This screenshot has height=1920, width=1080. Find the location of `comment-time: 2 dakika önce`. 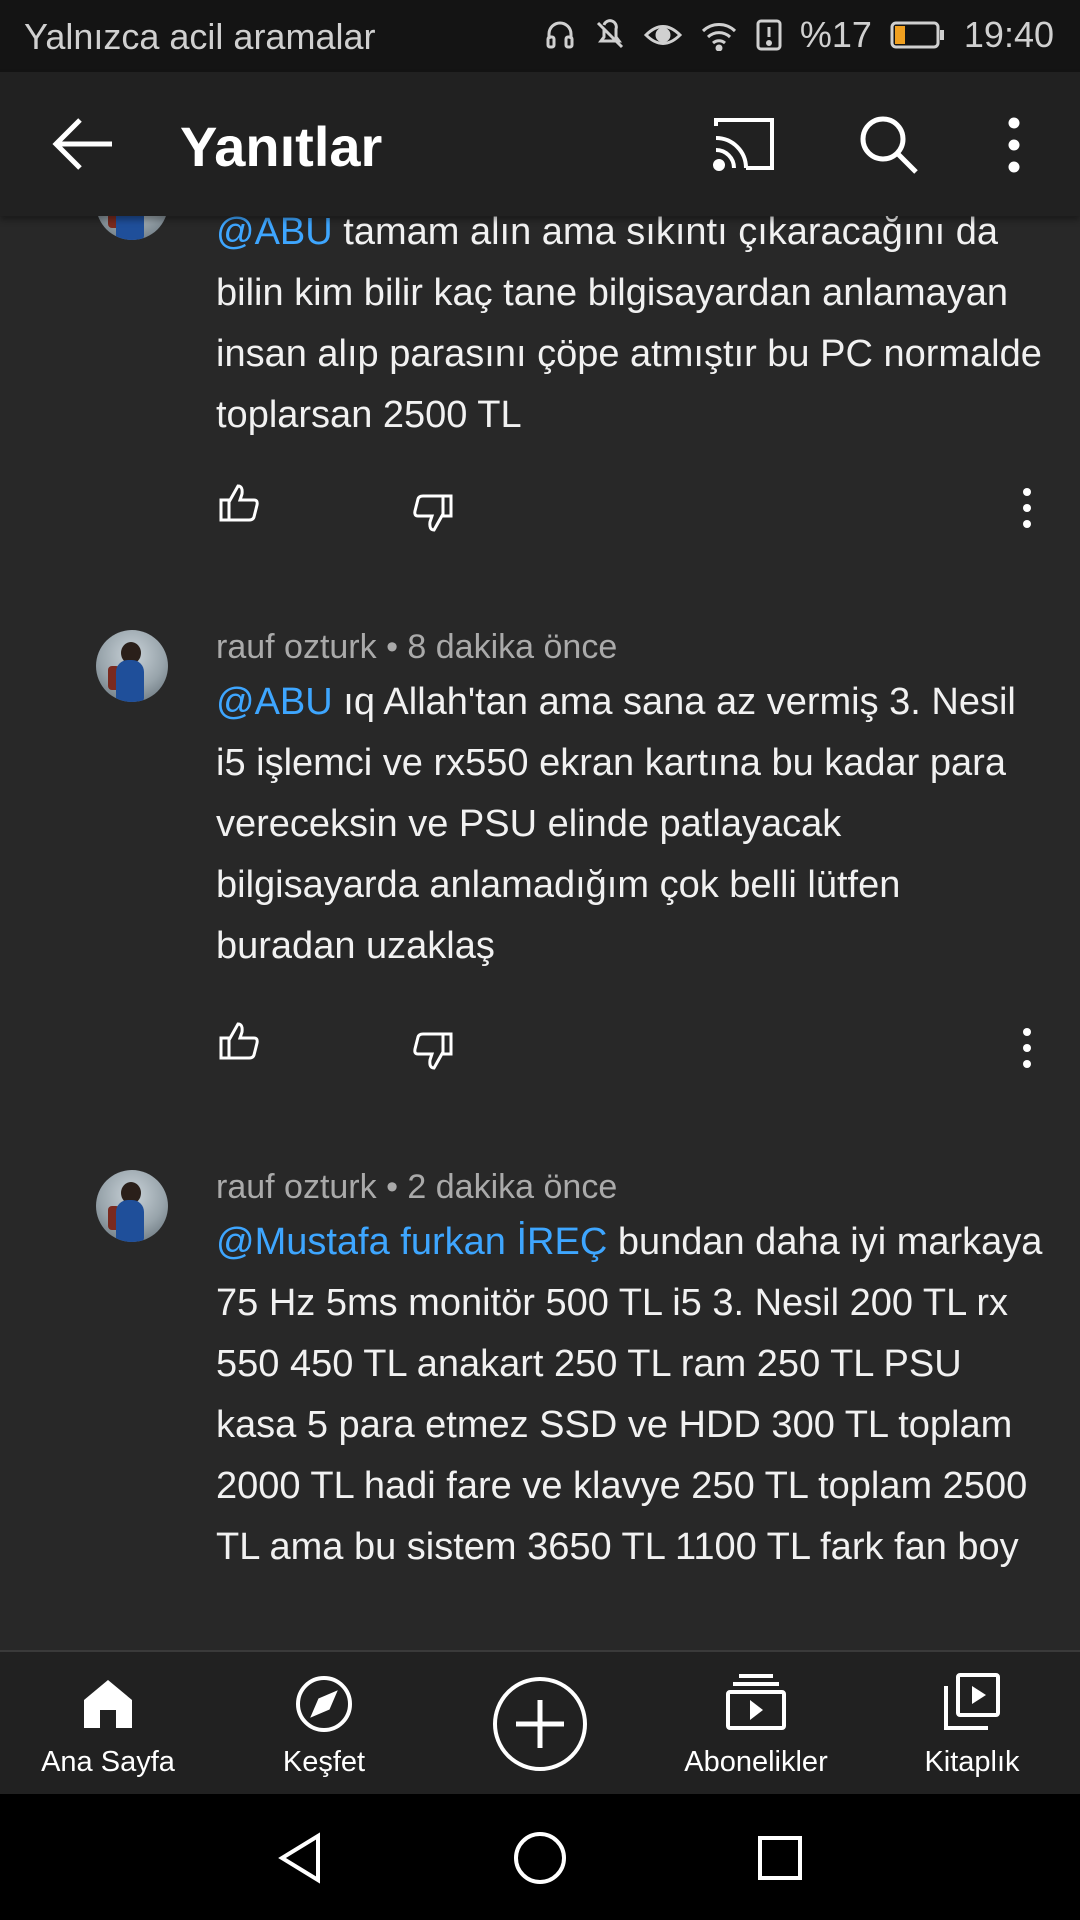

comment-time: 2 dakika önce is located at coordinates (512, 1187).